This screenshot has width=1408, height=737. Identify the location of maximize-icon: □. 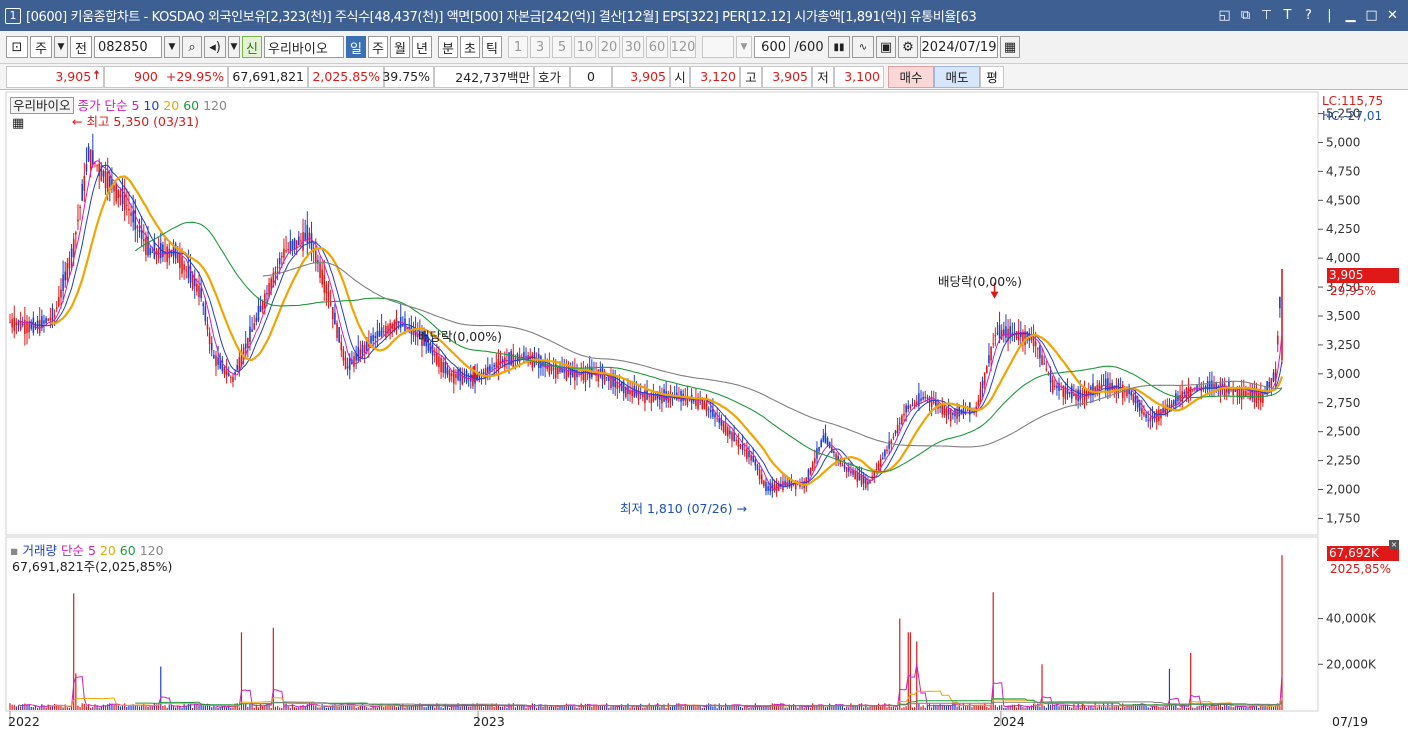
(1371, 15).